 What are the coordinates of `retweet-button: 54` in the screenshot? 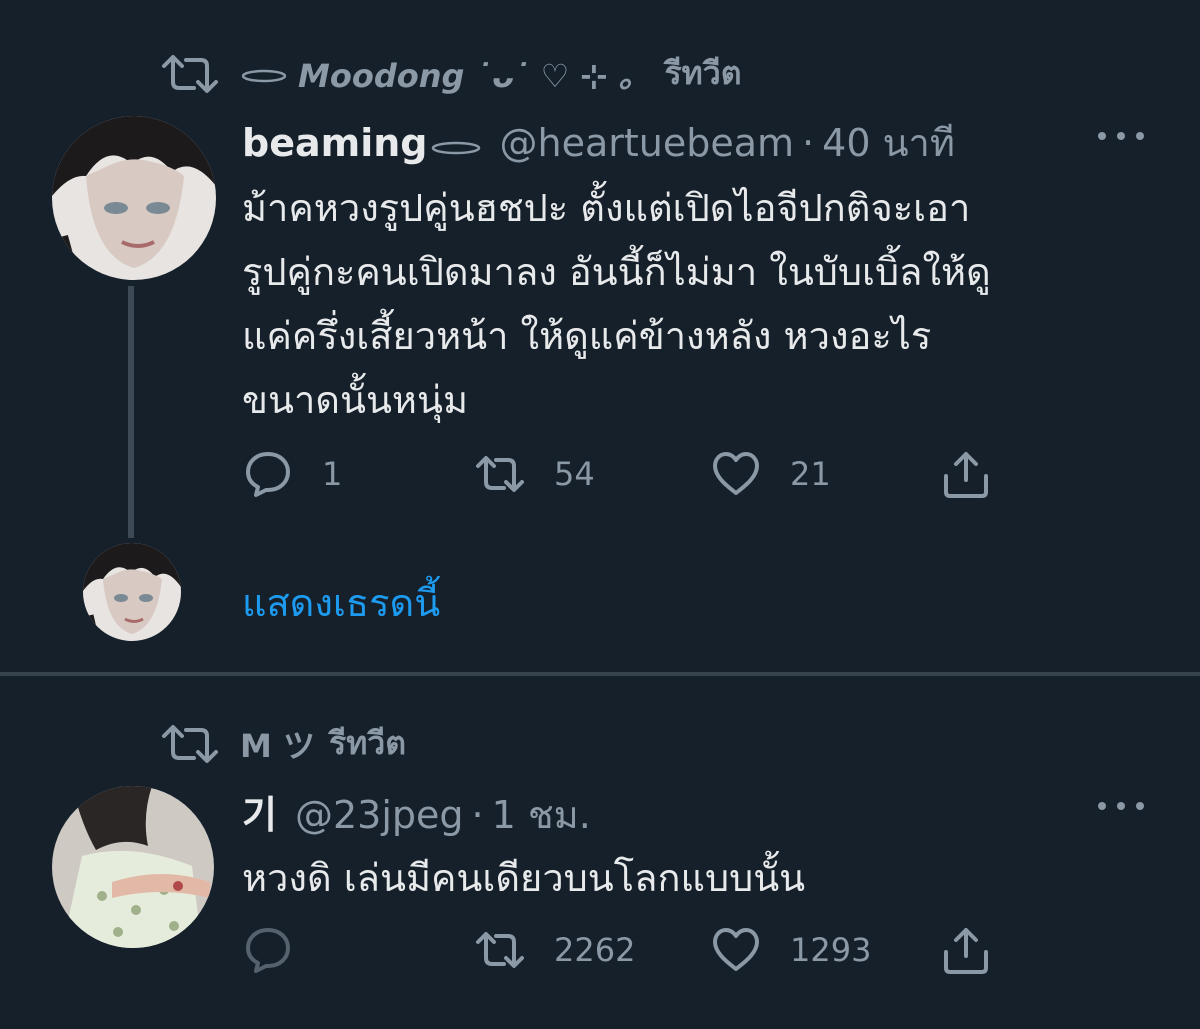 It's located at (534, 474).